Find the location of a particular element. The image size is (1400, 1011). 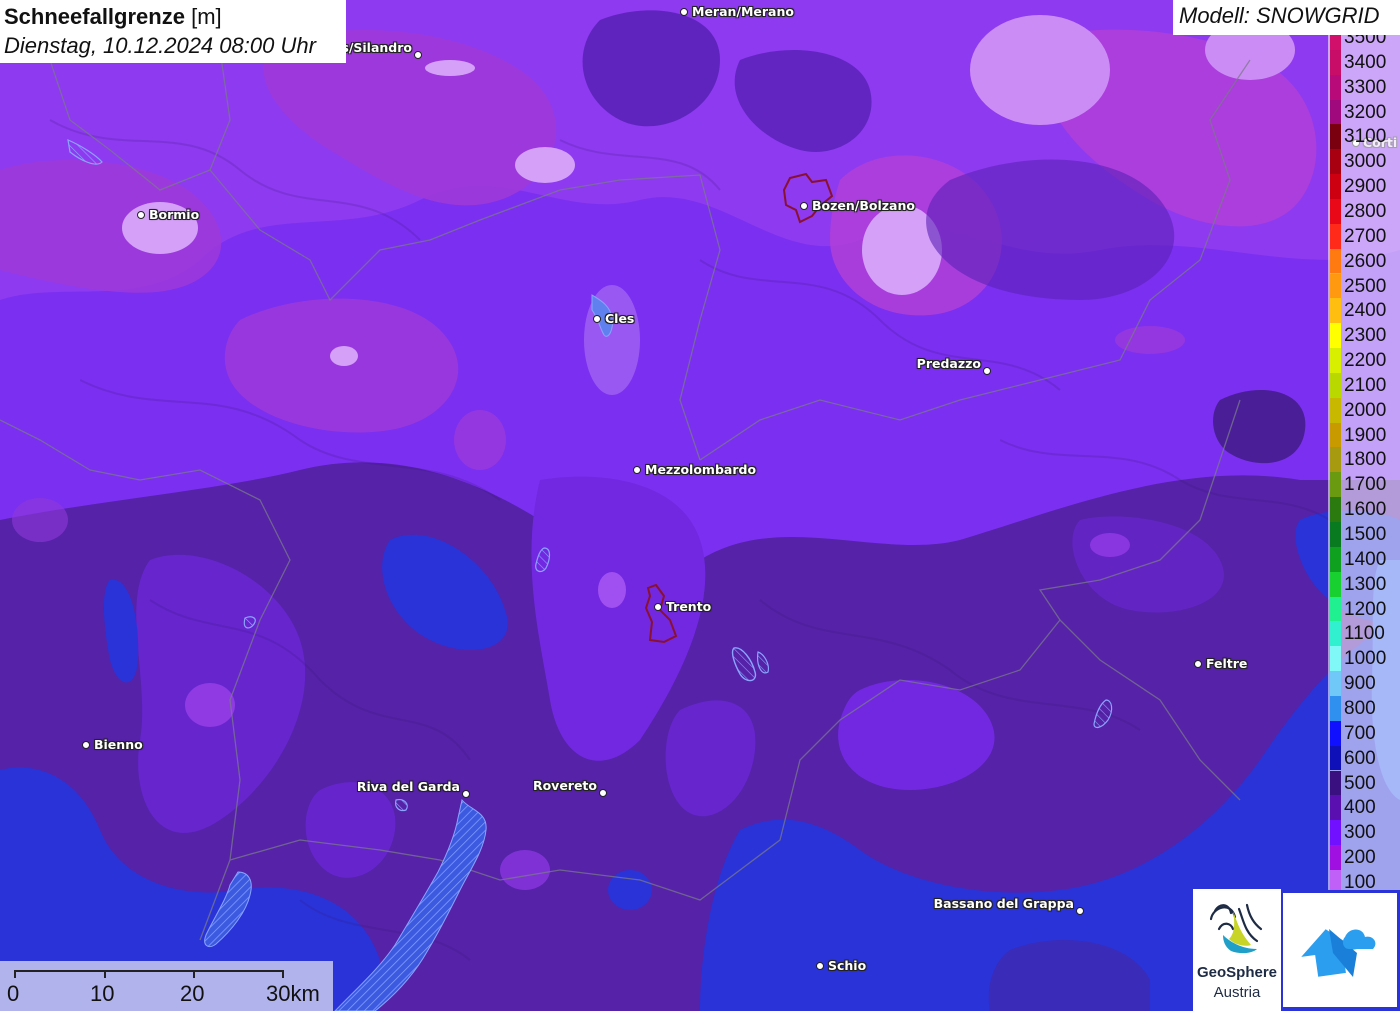

legend-label: 1200 is located at coordinates (1365, 609).